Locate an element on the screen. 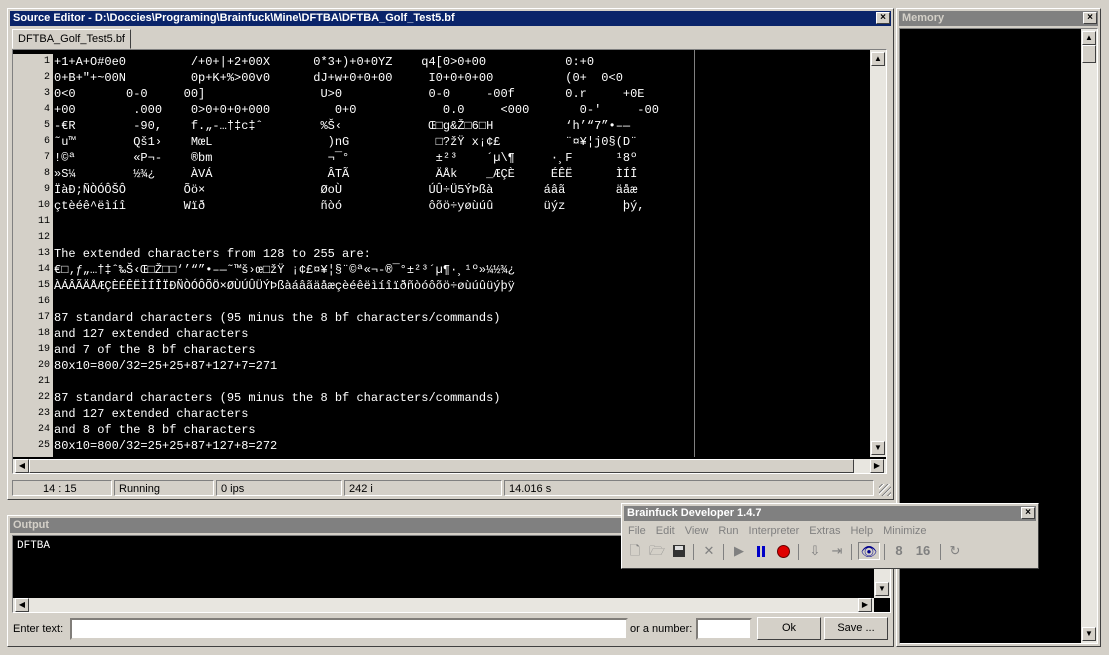  memory-vertical-scrollbar: ▲ ▼ is located at coordinates (1089, 336).